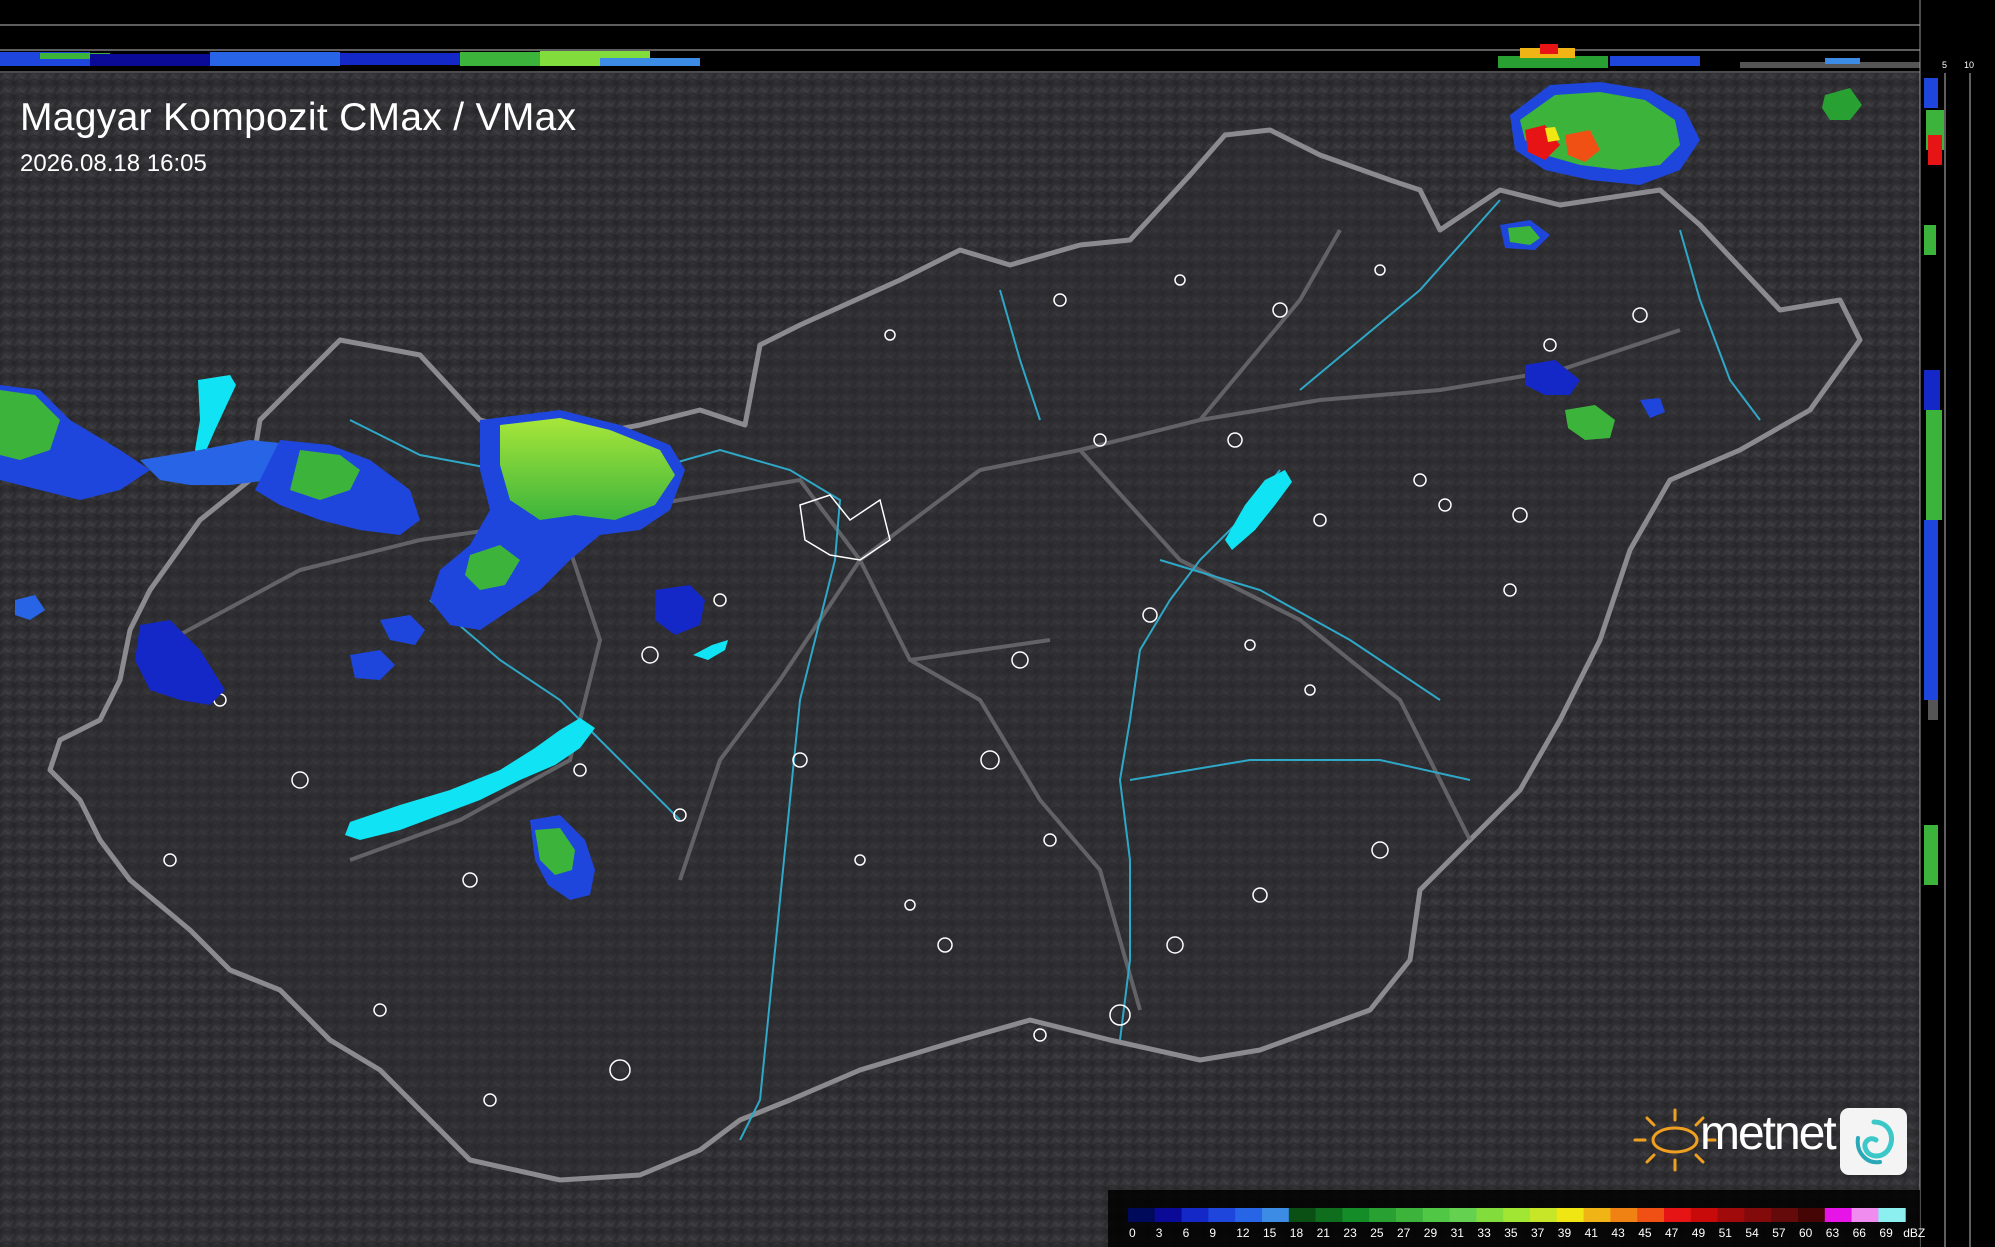 The image size is (1995, 1247). What do you see at coordinates (1538, 1233) in the screenshot?
I see `scale-value-label: 37` at bounding box center [1538, 1233].